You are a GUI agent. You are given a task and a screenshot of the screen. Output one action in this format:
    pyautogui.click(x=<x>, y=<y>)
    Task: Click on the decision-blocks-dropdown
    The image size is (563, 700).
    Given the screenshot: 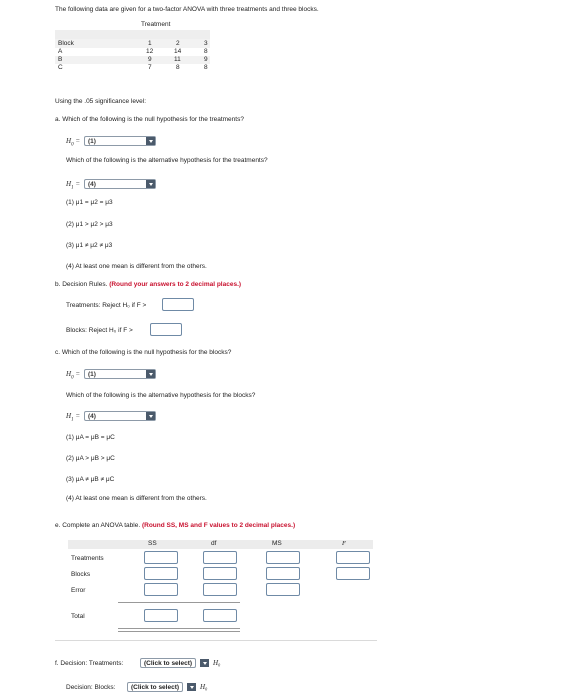 What is the action you would take?
    pyautogui.click(x=191, y=687)
    